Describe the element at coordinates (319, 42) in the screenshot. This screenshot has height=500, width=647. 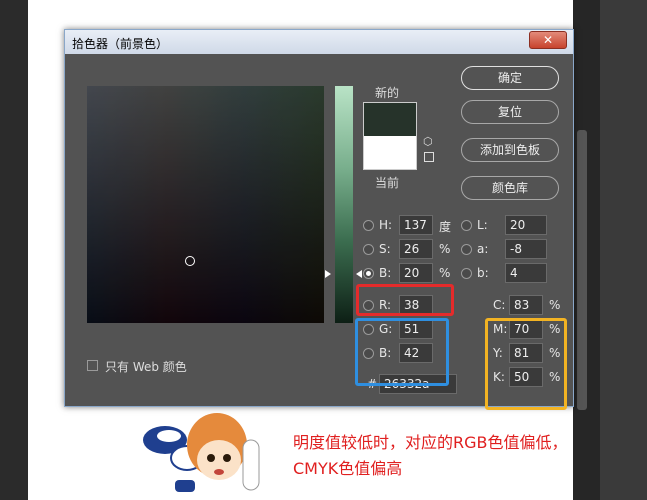
I see `dialog-titlebar: 拾色器（前景色） ✕` at that location.